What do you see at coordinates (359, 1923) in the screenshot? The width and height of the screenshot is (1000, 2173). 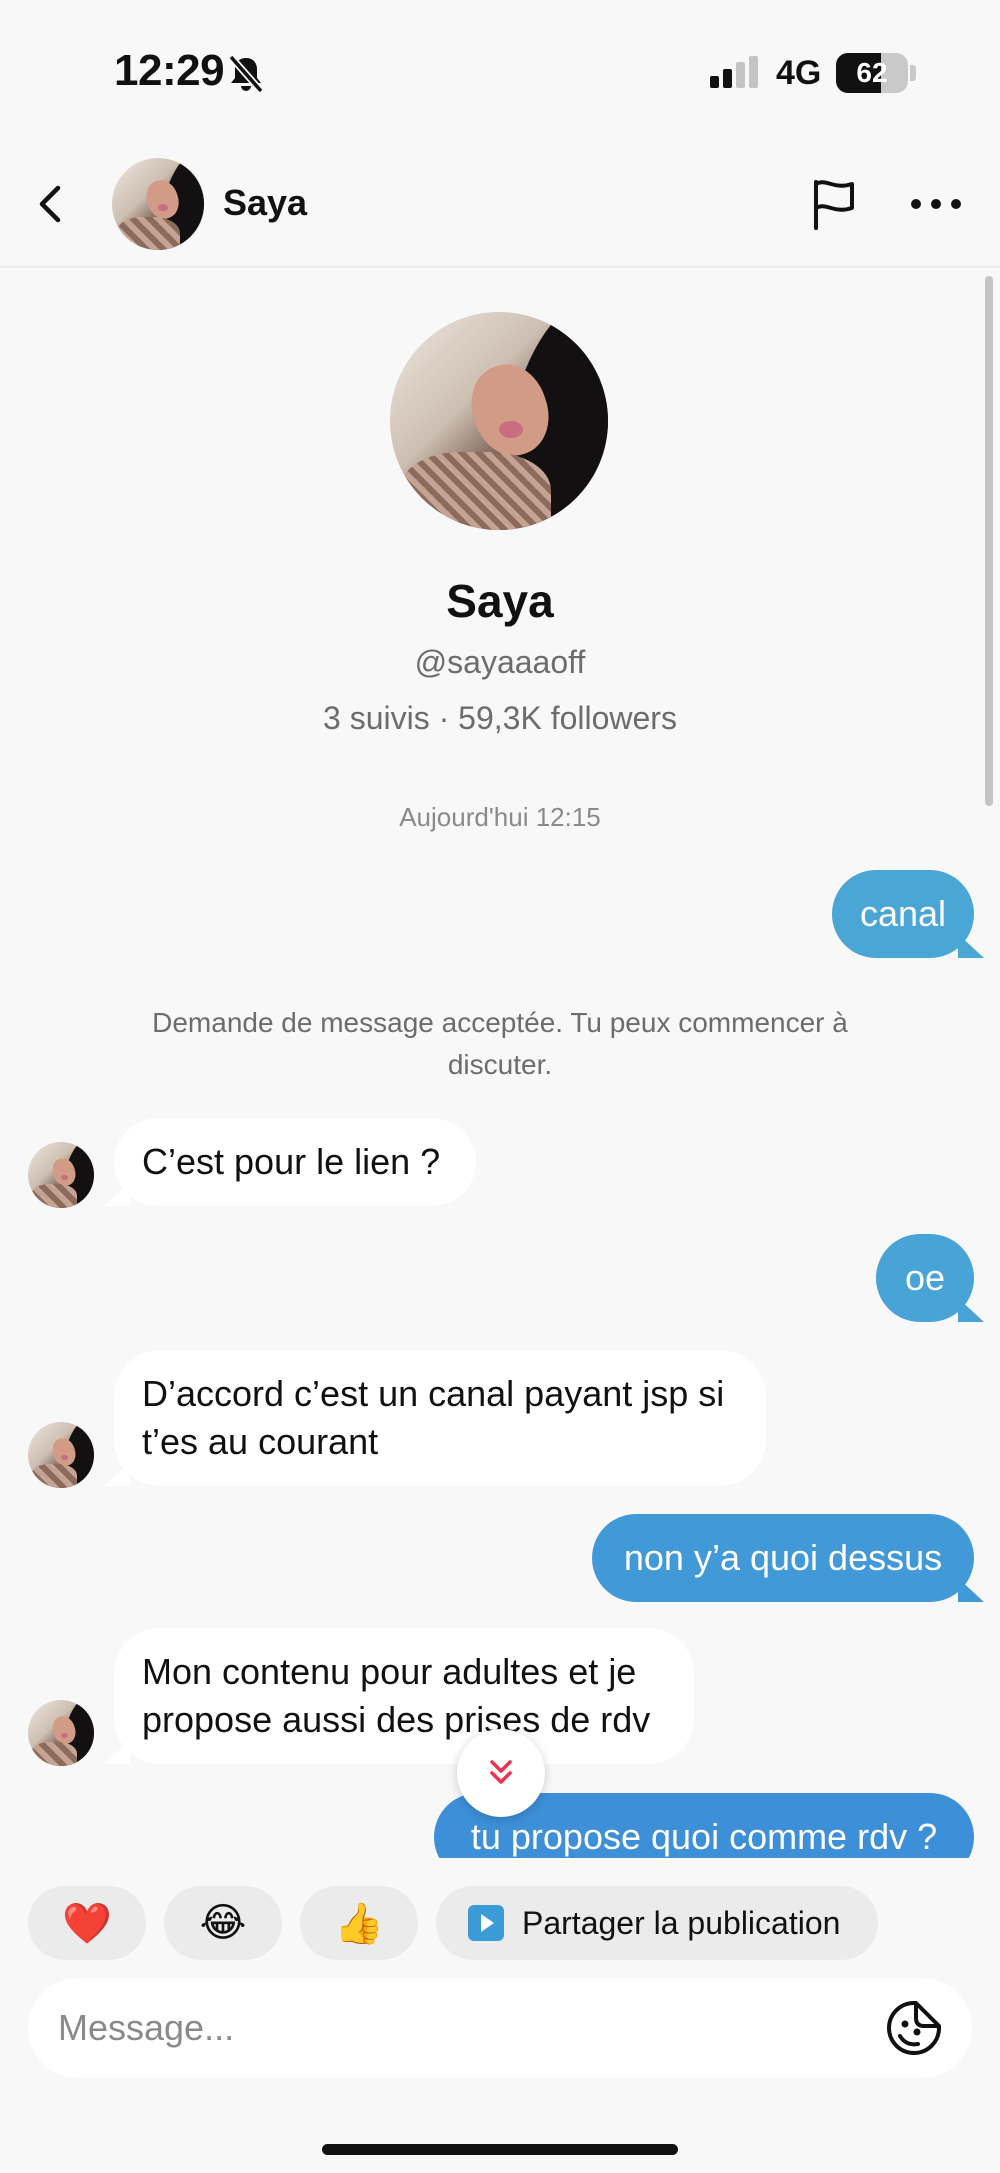 I see `quick-reaction-thumbs-up: 👍` at bounding box center [359, 1923].